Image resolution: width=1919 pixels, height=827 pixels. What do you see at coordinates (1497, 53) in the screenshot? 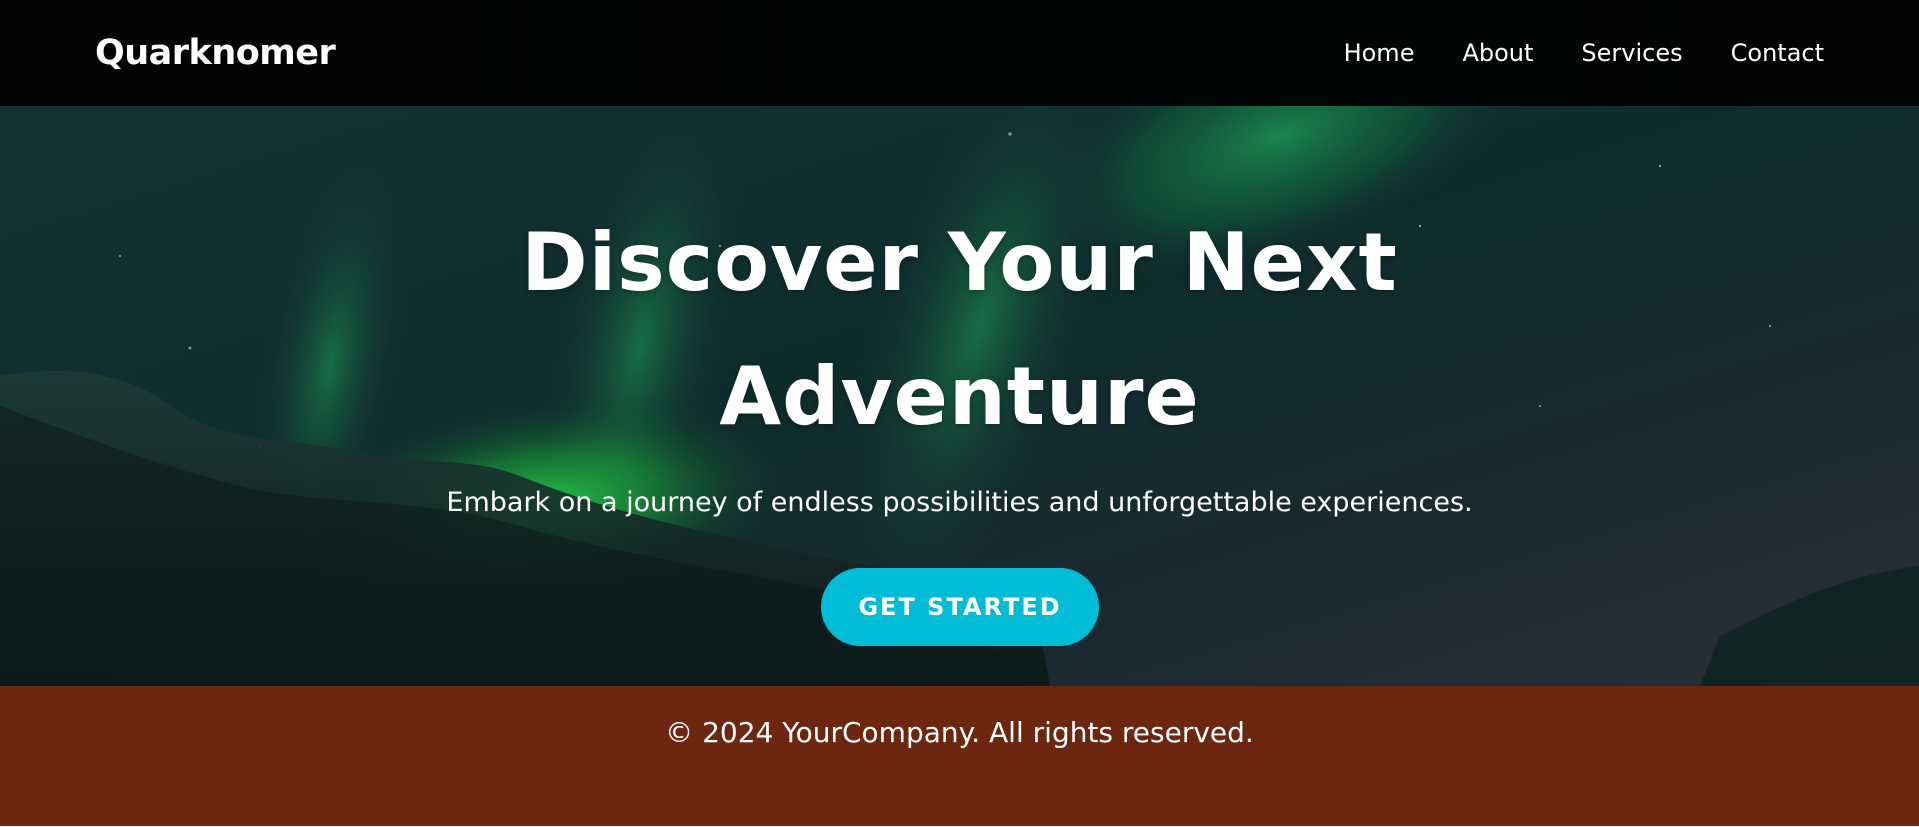
I see `nav-link-about: About` at bounding box center [1497, 53].